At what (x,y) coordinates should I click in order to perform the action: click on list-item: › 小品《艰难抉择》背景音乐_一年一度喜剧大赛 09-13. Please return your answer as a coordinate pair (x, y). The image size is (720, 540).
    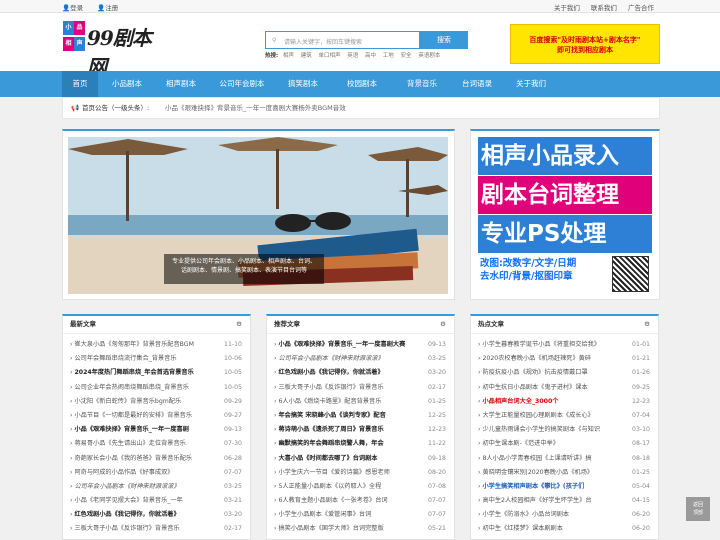
    Looking at the image, I should click on (360, 345).